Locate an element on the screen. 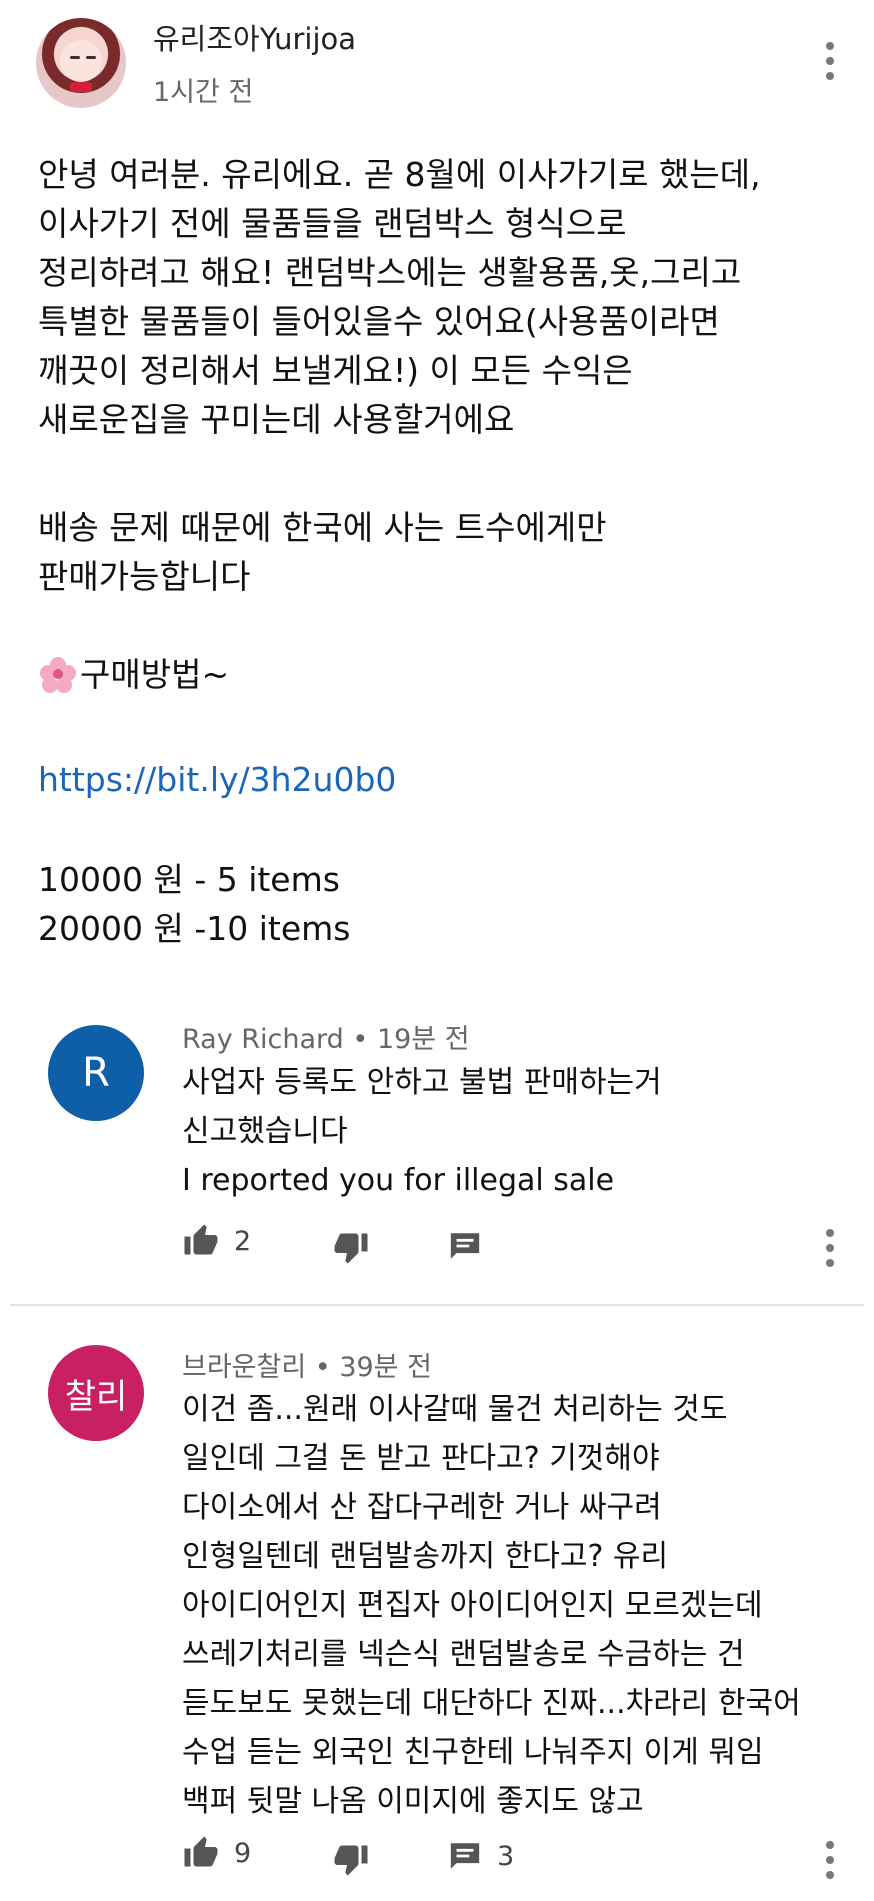  like-count: 2 is located at coordinates (243, 1241).